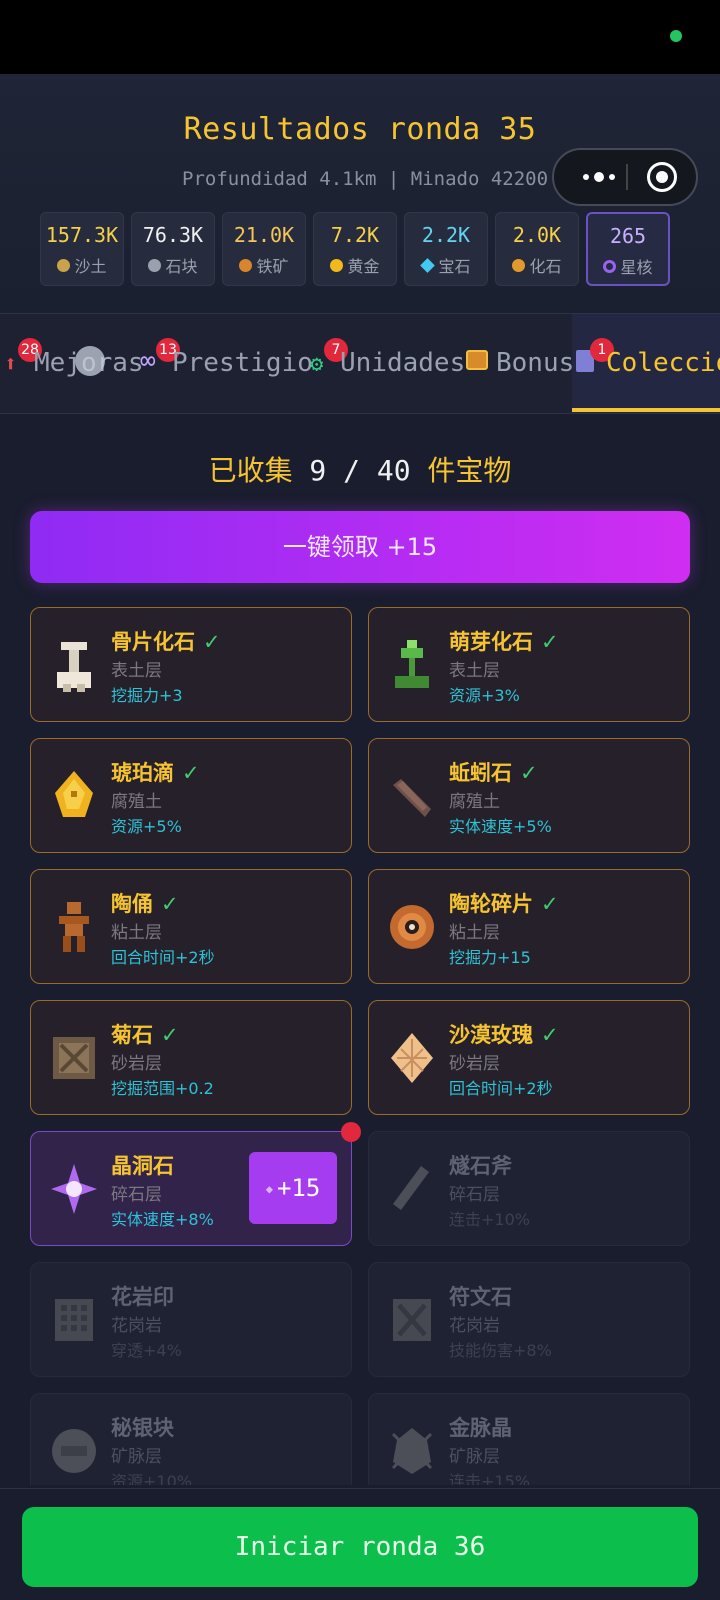 This screenshot has height=1600, width=720. I want to click on treasure-name: 符文石, so click(480, 1297).